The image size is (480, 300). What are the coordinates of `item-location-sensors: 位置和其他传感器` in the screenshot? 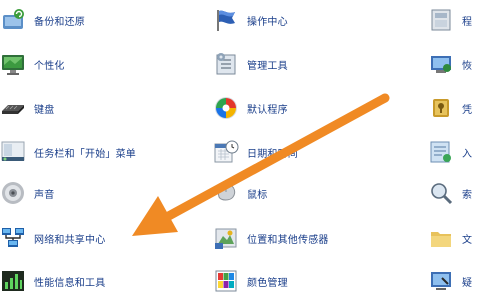 It's located at (271, 238).